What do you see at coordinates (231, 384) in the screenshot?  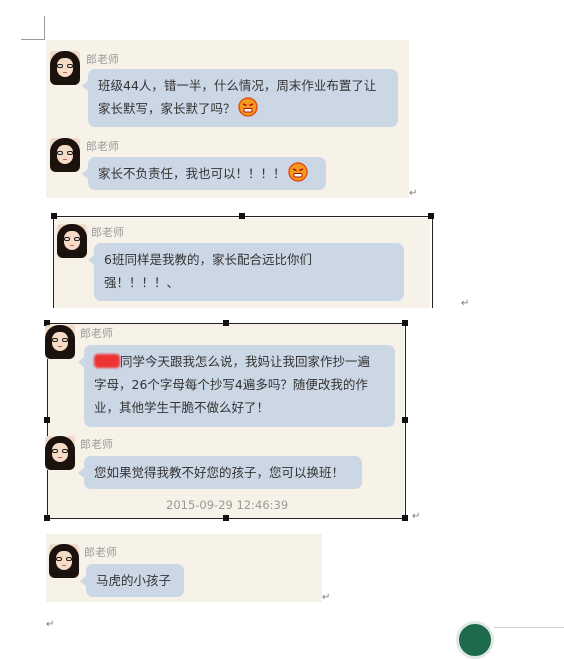 I see `message-text-line: 字母，26个字母每个抄写4遍多吗？随便改我的作` at bounding box center [231, 384].